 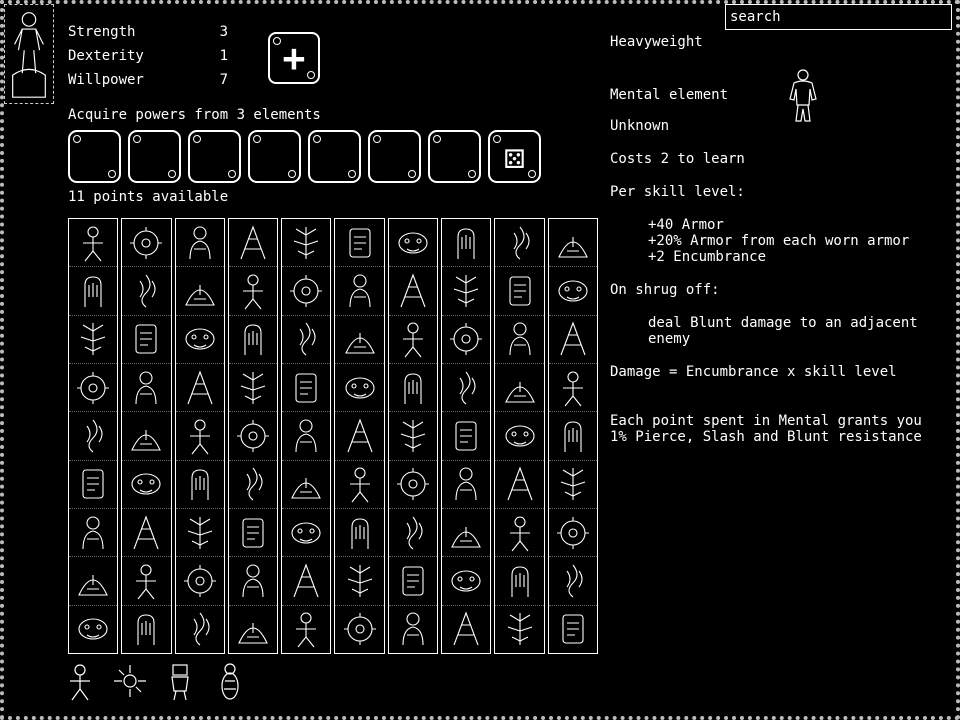 I want to click on randomize-button: ⚄, so click(x=514, y=156).